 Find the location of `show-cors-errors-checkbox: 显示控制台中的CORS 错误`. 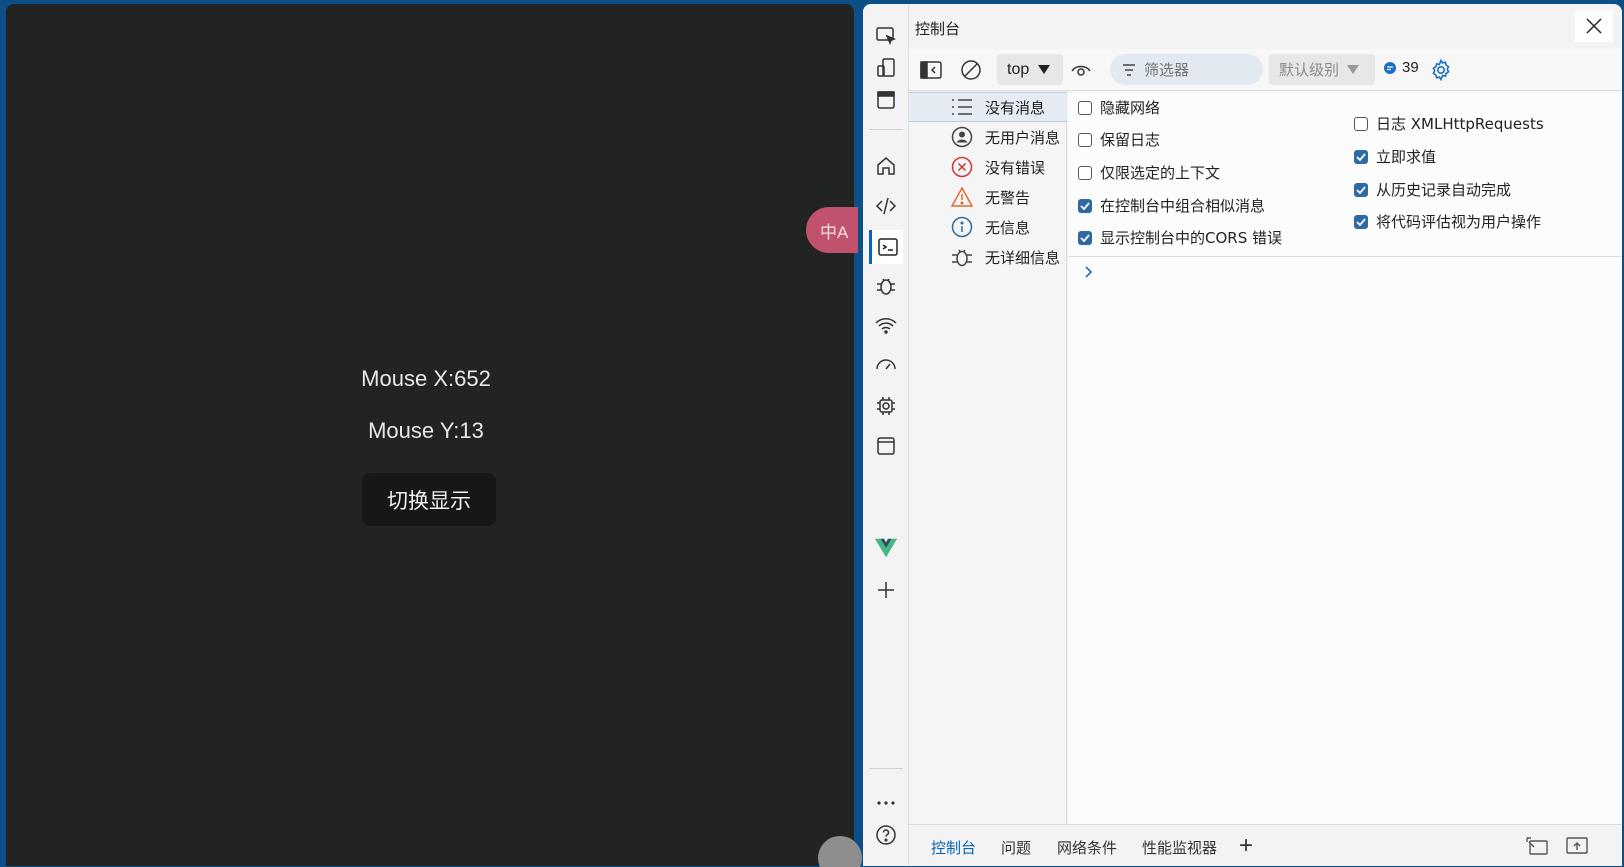

show-cors-errors-checkbox: 显示控制台中的CORS 错误 is located at coordinates (1180, 237).